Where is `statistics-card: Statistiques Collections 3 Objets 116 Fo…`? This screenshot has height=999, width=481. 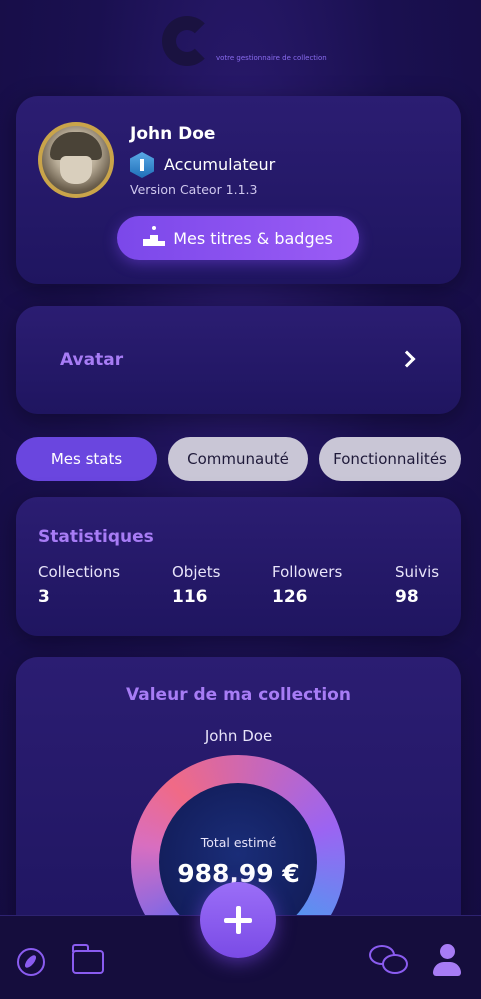
statistics-card: Statistiques Collections 3 Objets 116 Fo… is located at coordinates (238, 566).